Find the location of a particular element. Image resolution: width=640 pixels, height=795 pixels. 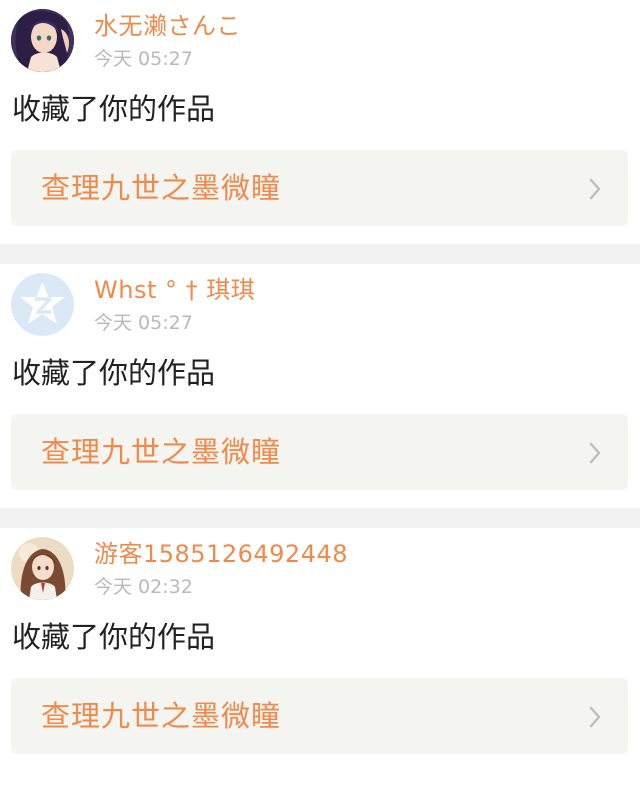

default-qzone-avatar-icon is located at coordinates (42, 304).